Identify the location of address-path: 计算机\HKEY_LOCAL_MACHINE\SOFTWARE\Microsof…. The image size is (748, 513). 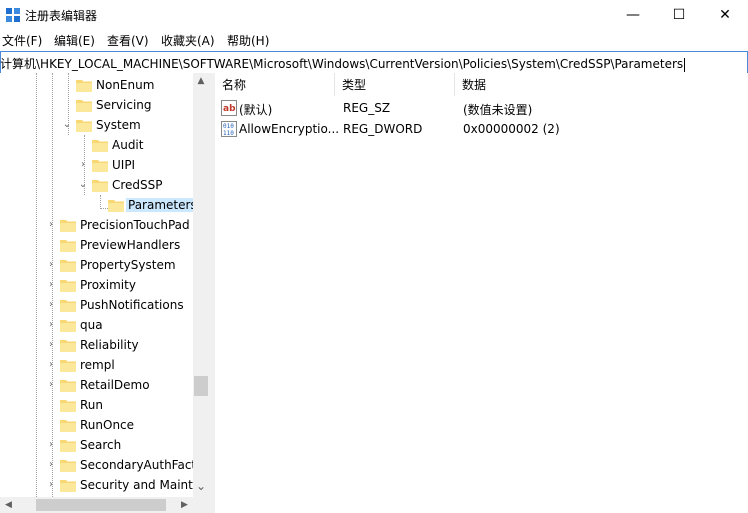
(342, 64).